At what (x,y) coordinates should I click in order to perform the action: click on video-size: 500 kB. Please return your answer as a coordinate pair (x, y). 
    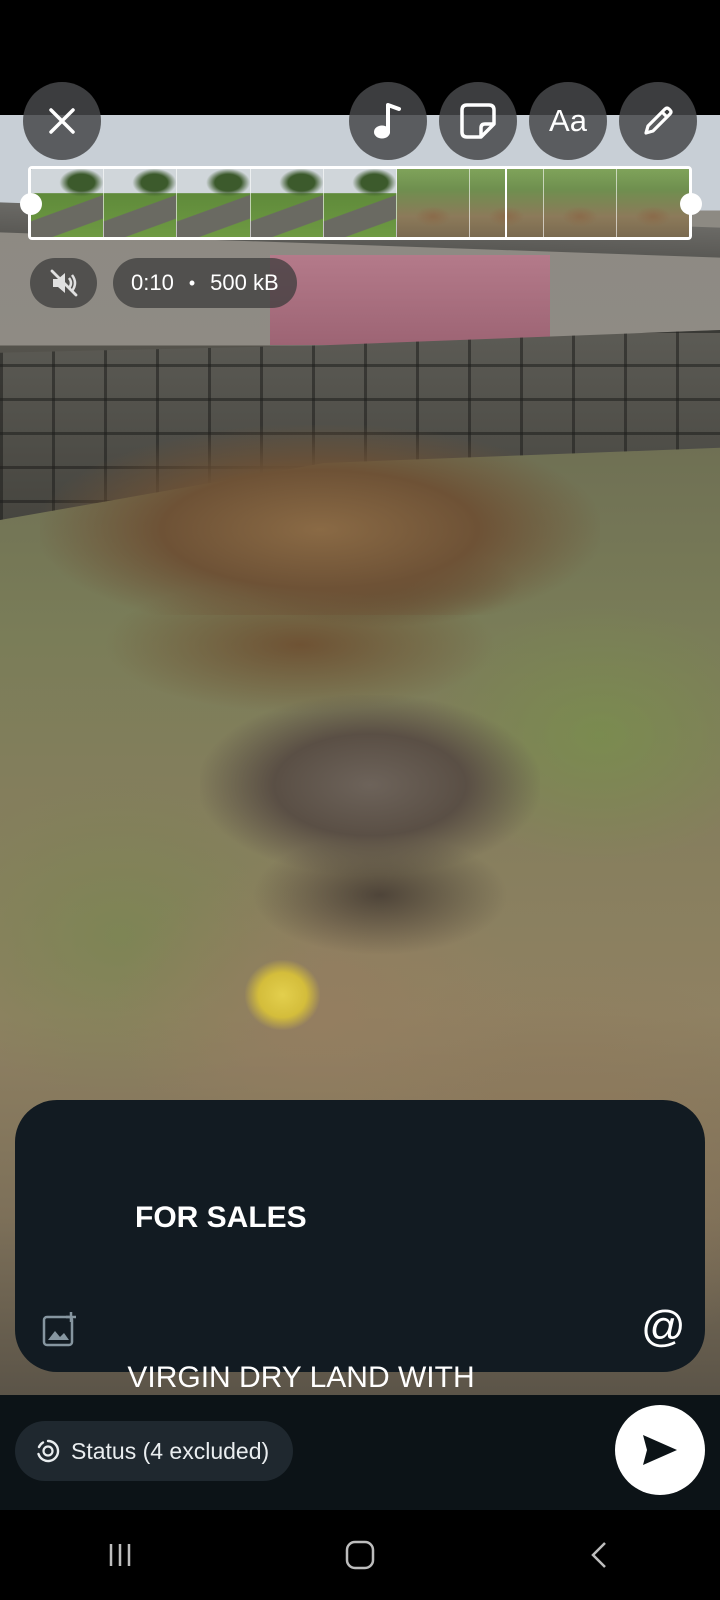
    Looking at the image, I should click on (244, 282).